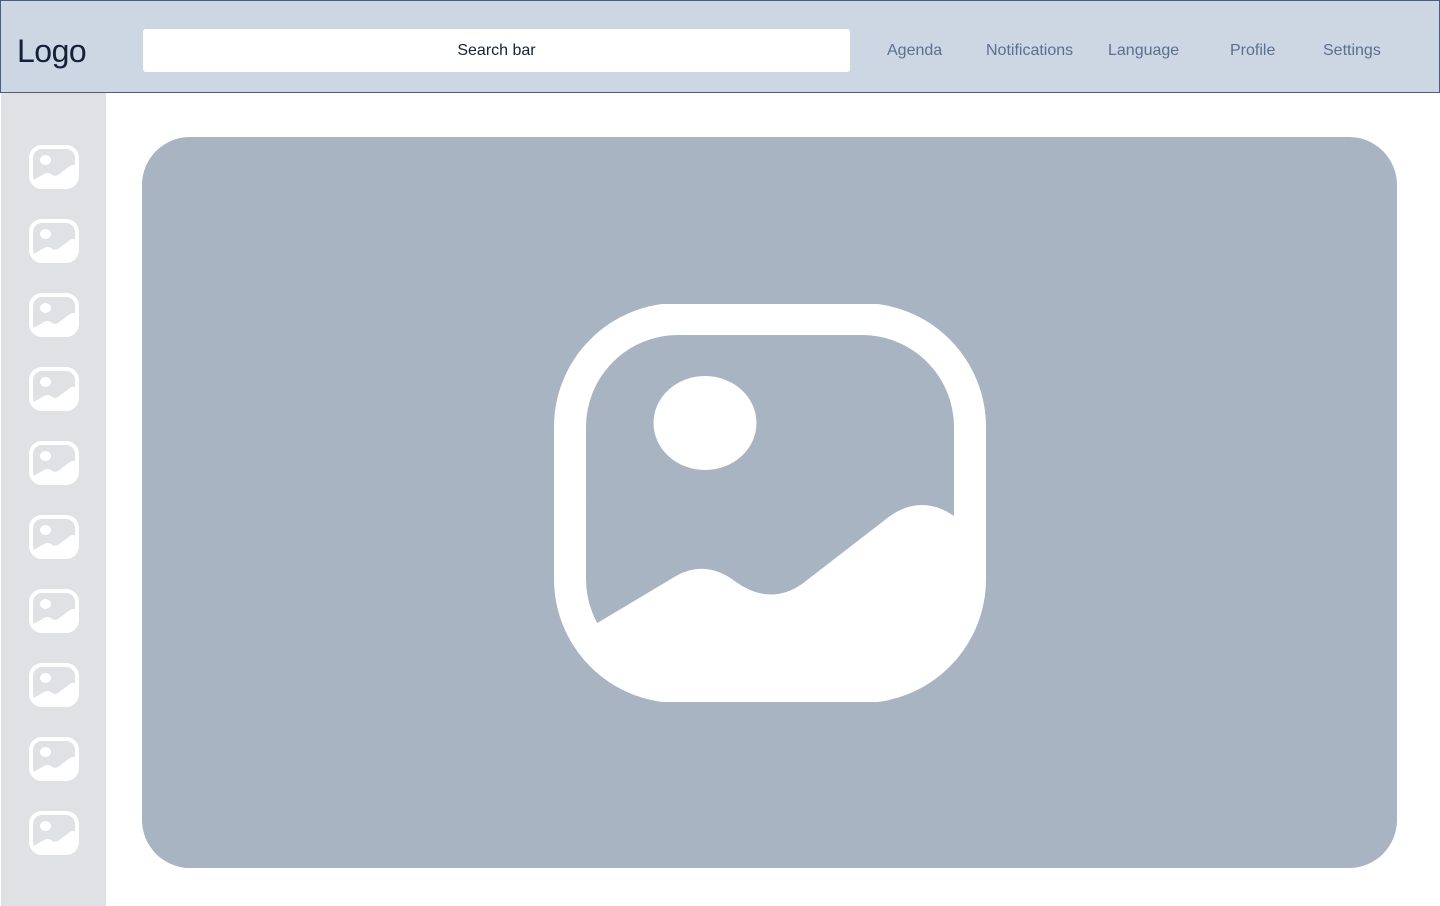 Image resolution: width=1440 pixels, height=906 pixels. What do you see at coordinates (53, 499) in the screenshot?
I see `thumbnail-sidebar` at bounding box center [53, 499].